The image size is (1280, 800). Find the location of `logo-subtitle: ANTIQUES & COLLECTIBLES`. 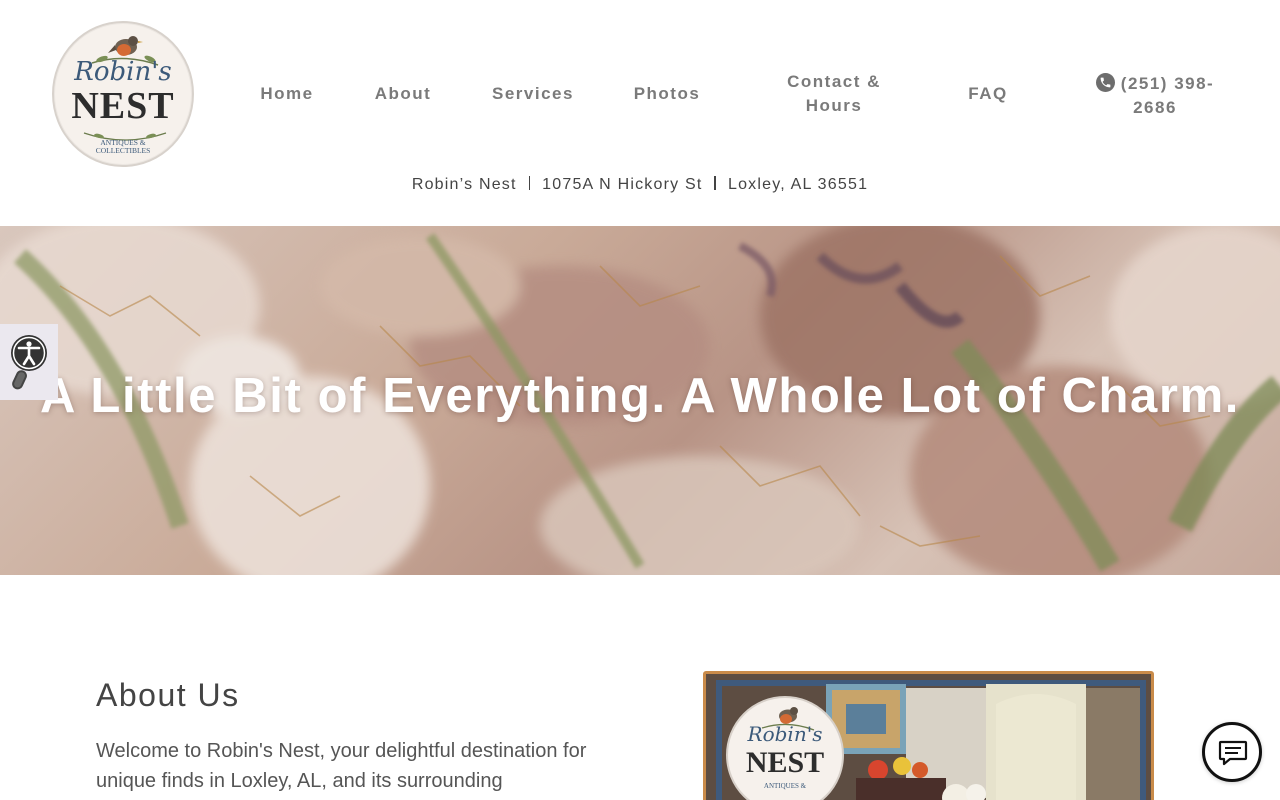

logo-subtitle: ANTIQUES & COLLECTIBLES is located at coordinates (123, 147).